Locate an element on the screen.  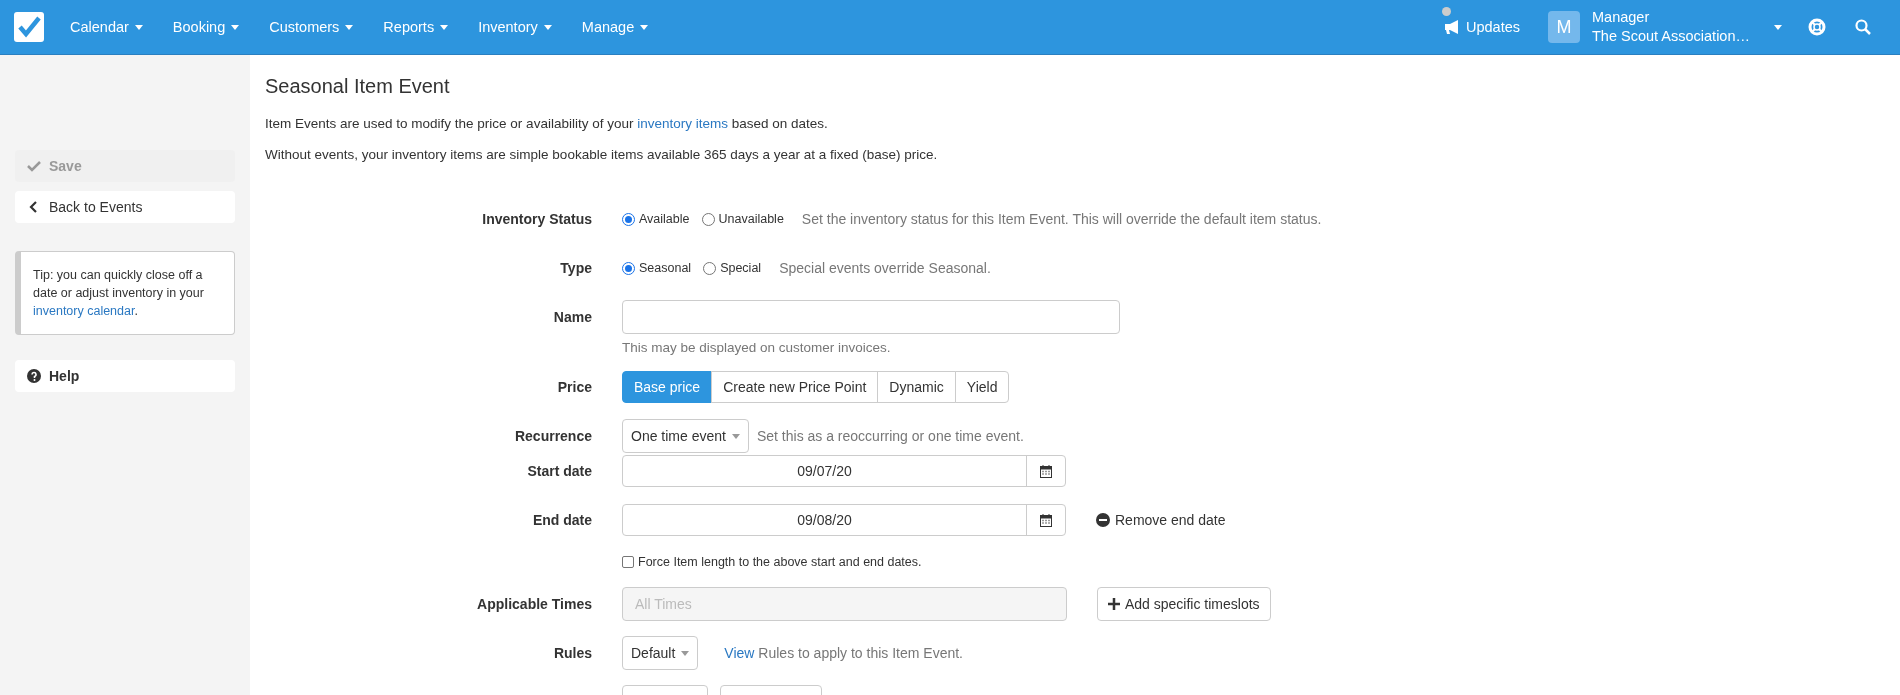
dropdown: One time event is located at coordinates (685, 436).